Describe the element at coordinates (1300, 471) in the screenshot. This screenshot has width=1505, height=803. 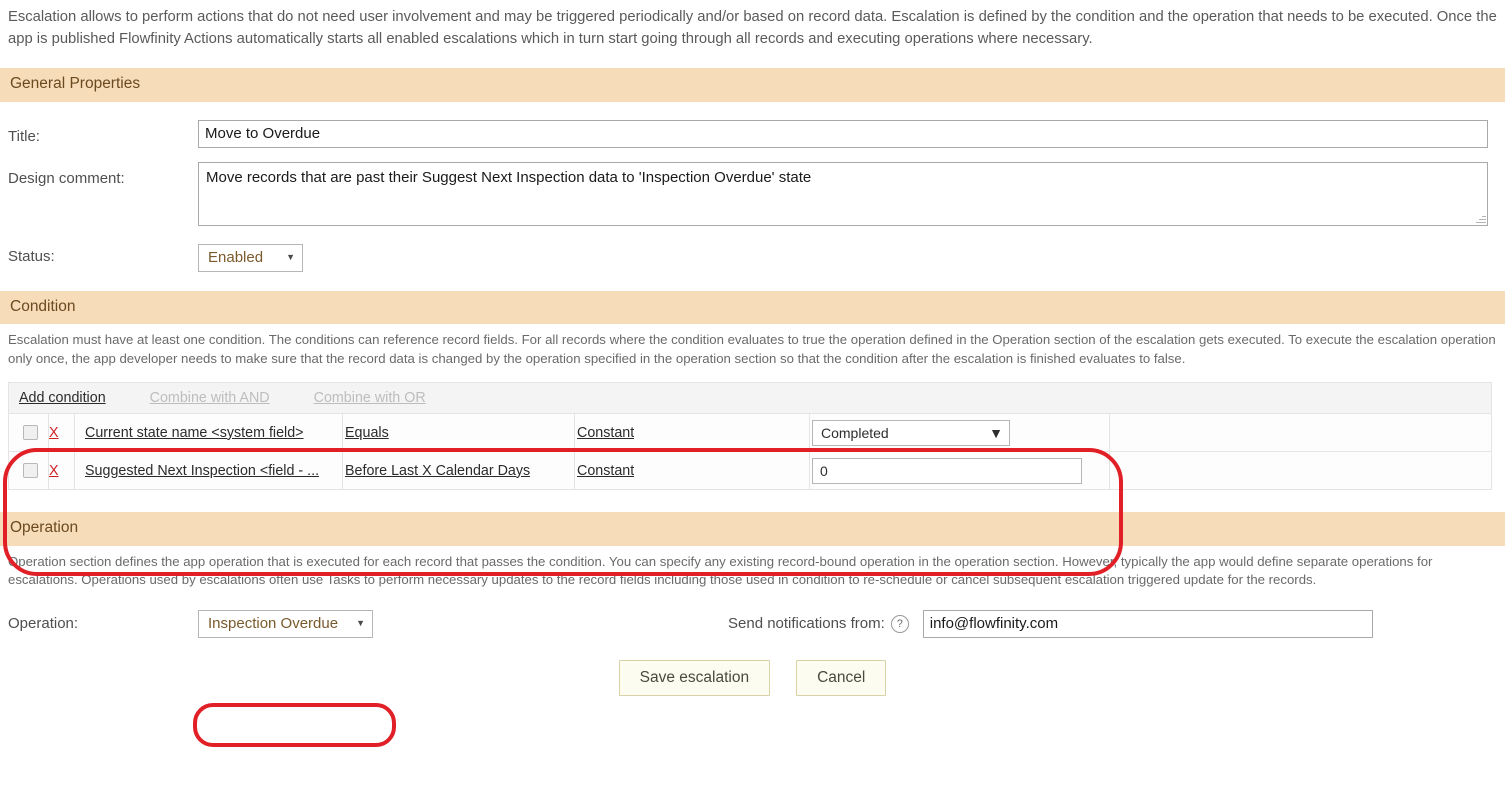
I see `condition-row-1-spacer-cell` at that location.